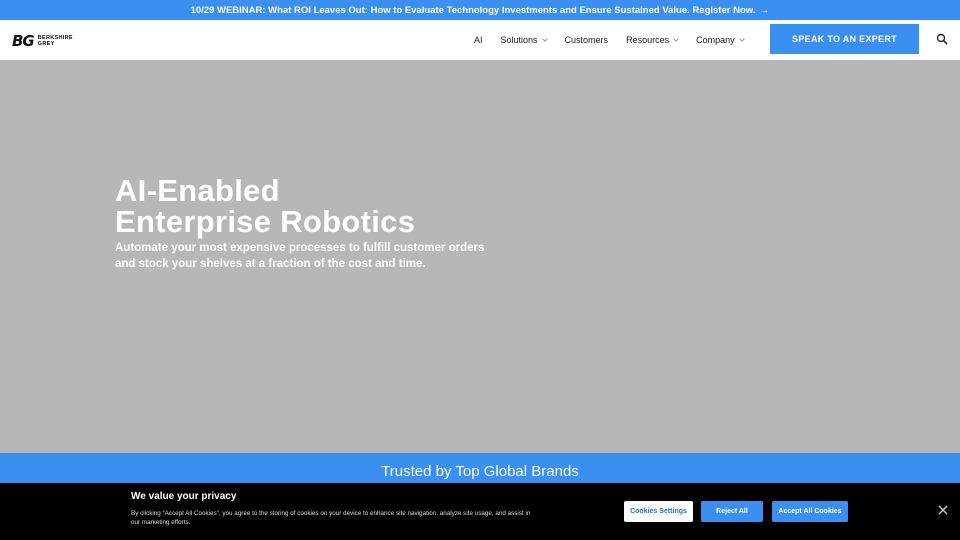 This screenshot has height=540, width=960. I want to click on nav-label: Resources, so click(648, 40).